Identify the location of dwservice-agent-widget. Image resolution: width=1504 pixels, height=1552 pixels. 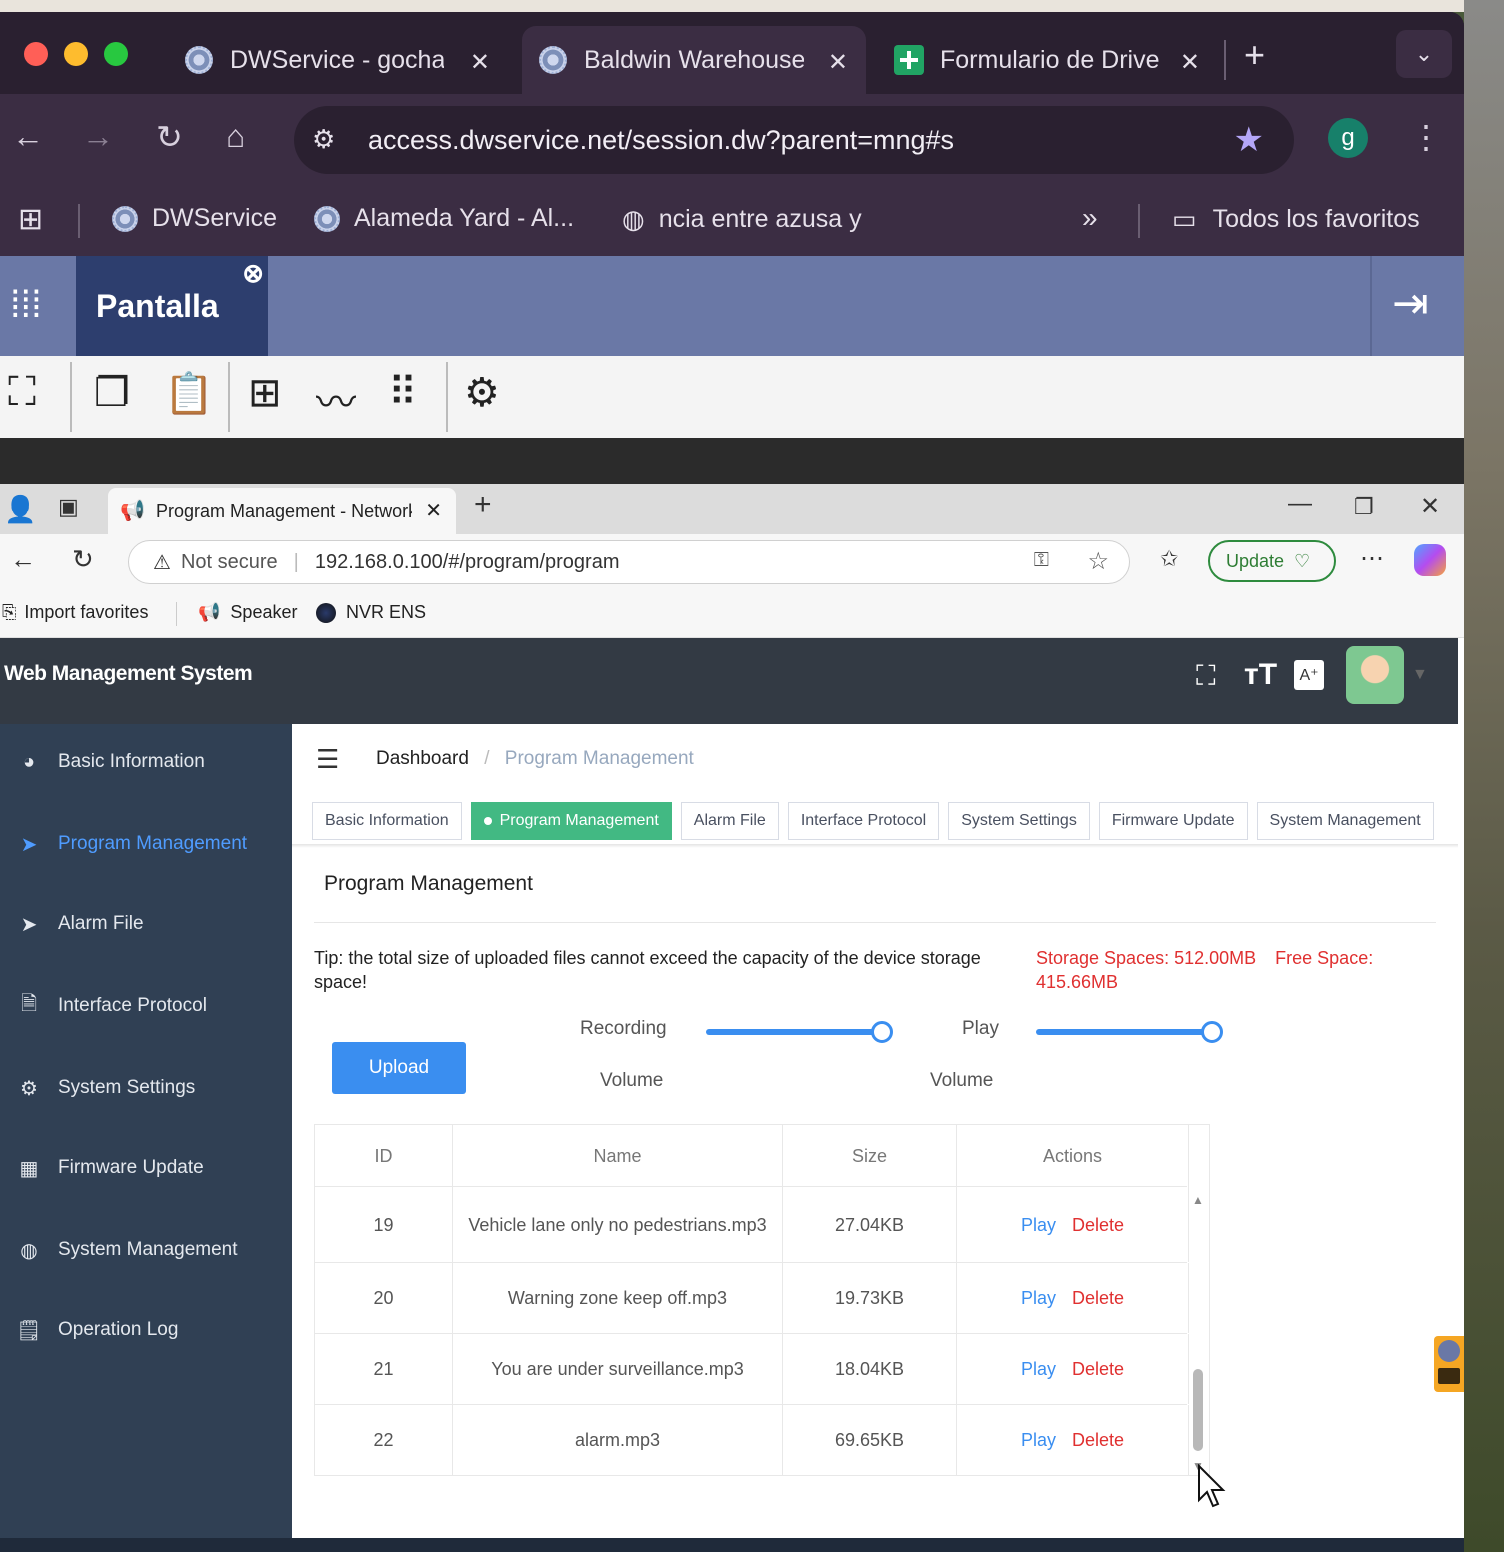
(1449, 1364).